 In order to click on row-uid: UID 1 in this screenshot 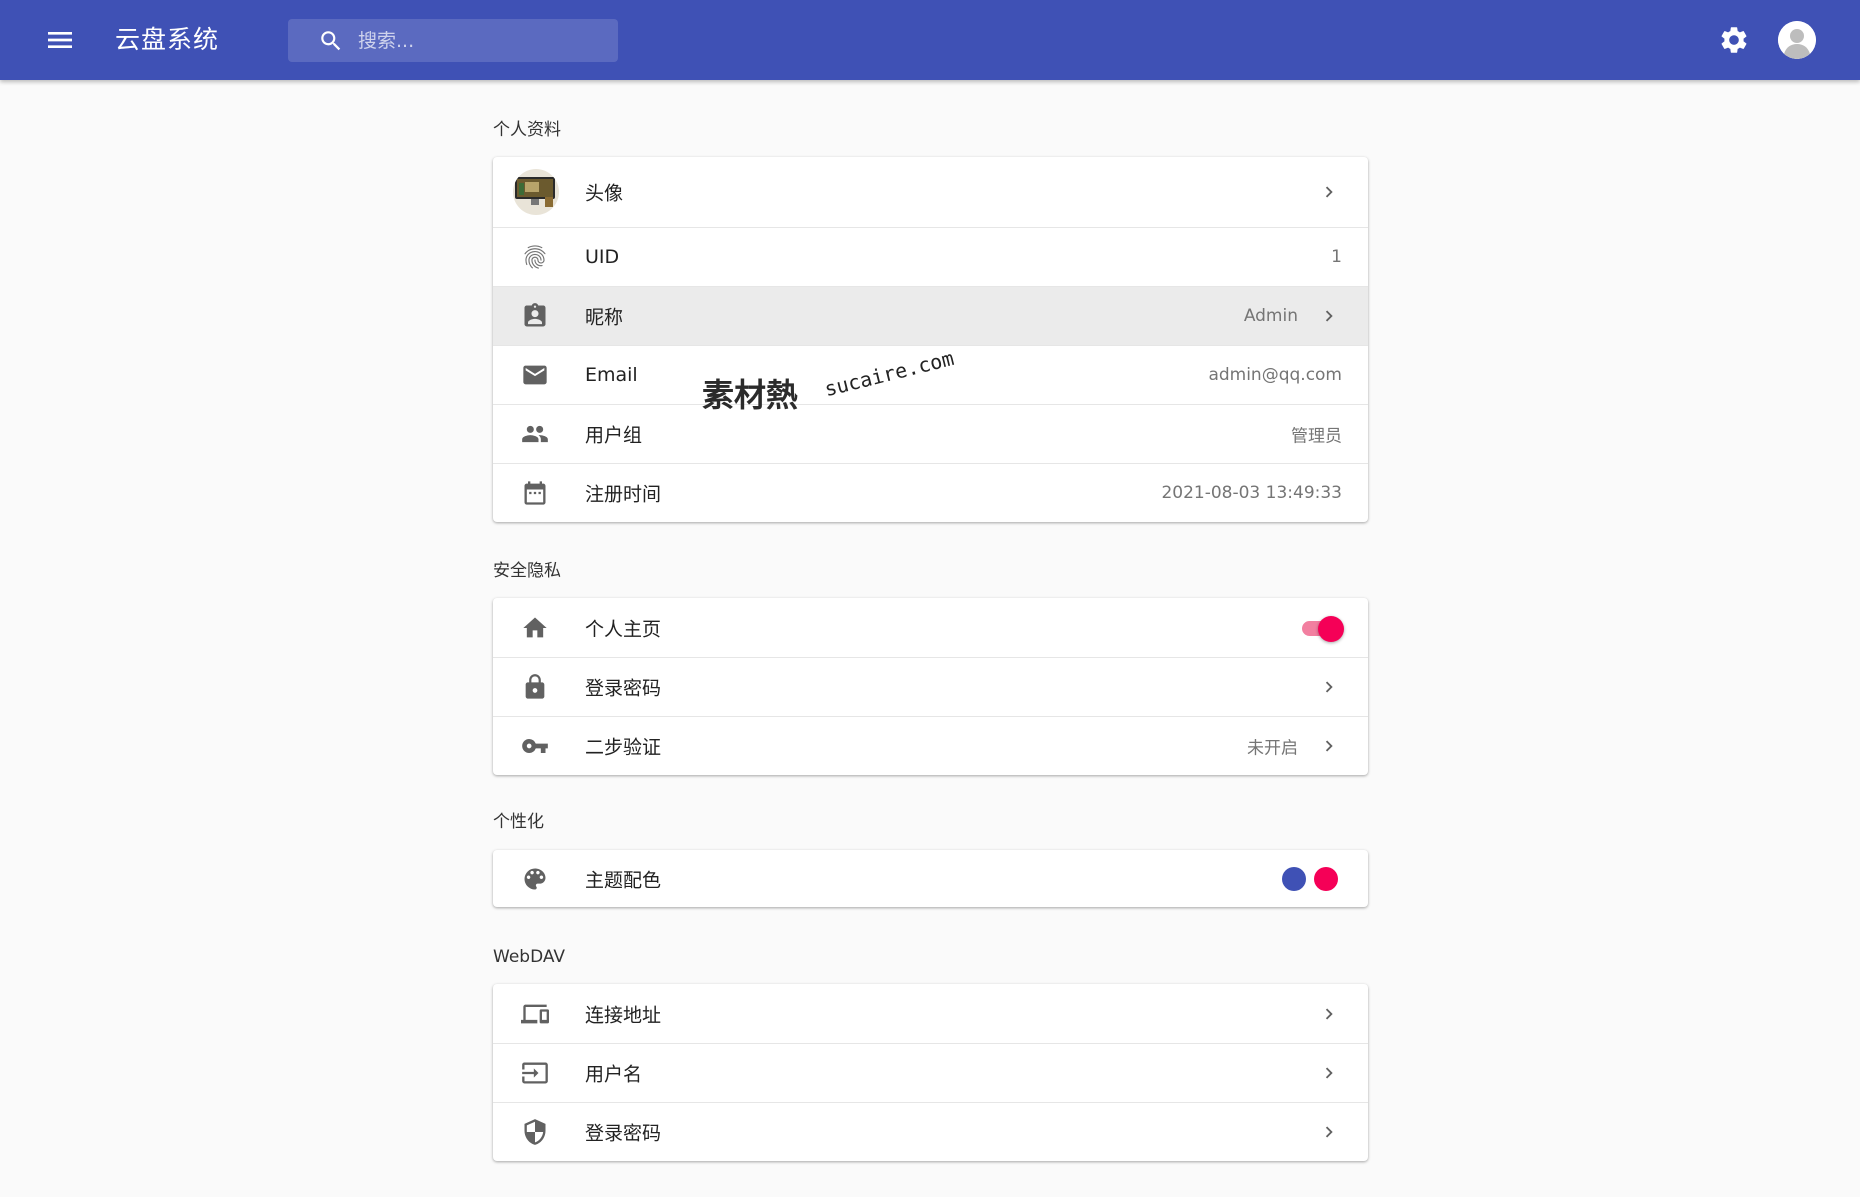, I will do `click(930, 256)`.